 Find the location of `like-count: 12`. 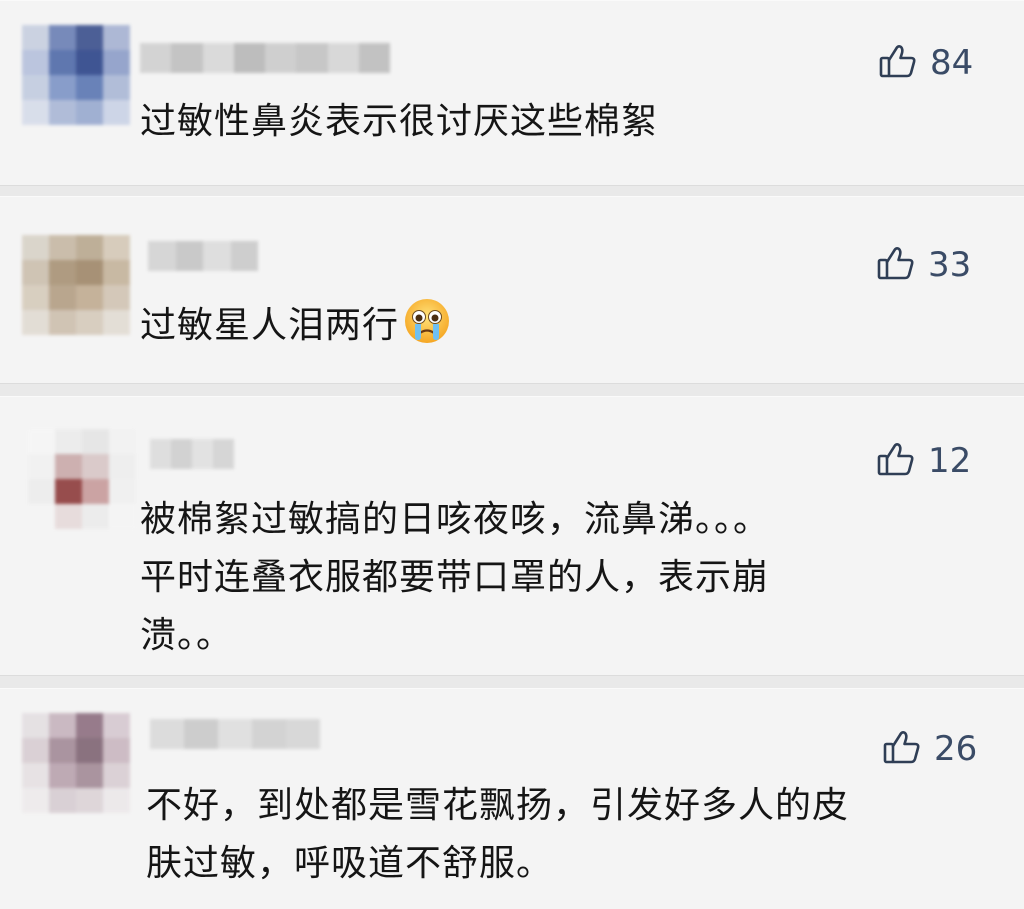

like-count: 12 is located at coordinates (950, 461).